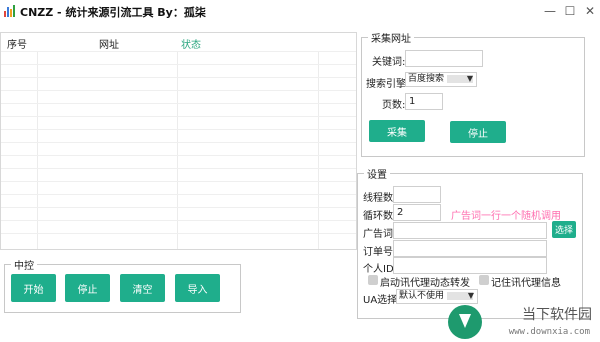  What do you see at coordinates (470, 230) in the screenshot?
I see `ad-input` at bounding box center [470, 230].